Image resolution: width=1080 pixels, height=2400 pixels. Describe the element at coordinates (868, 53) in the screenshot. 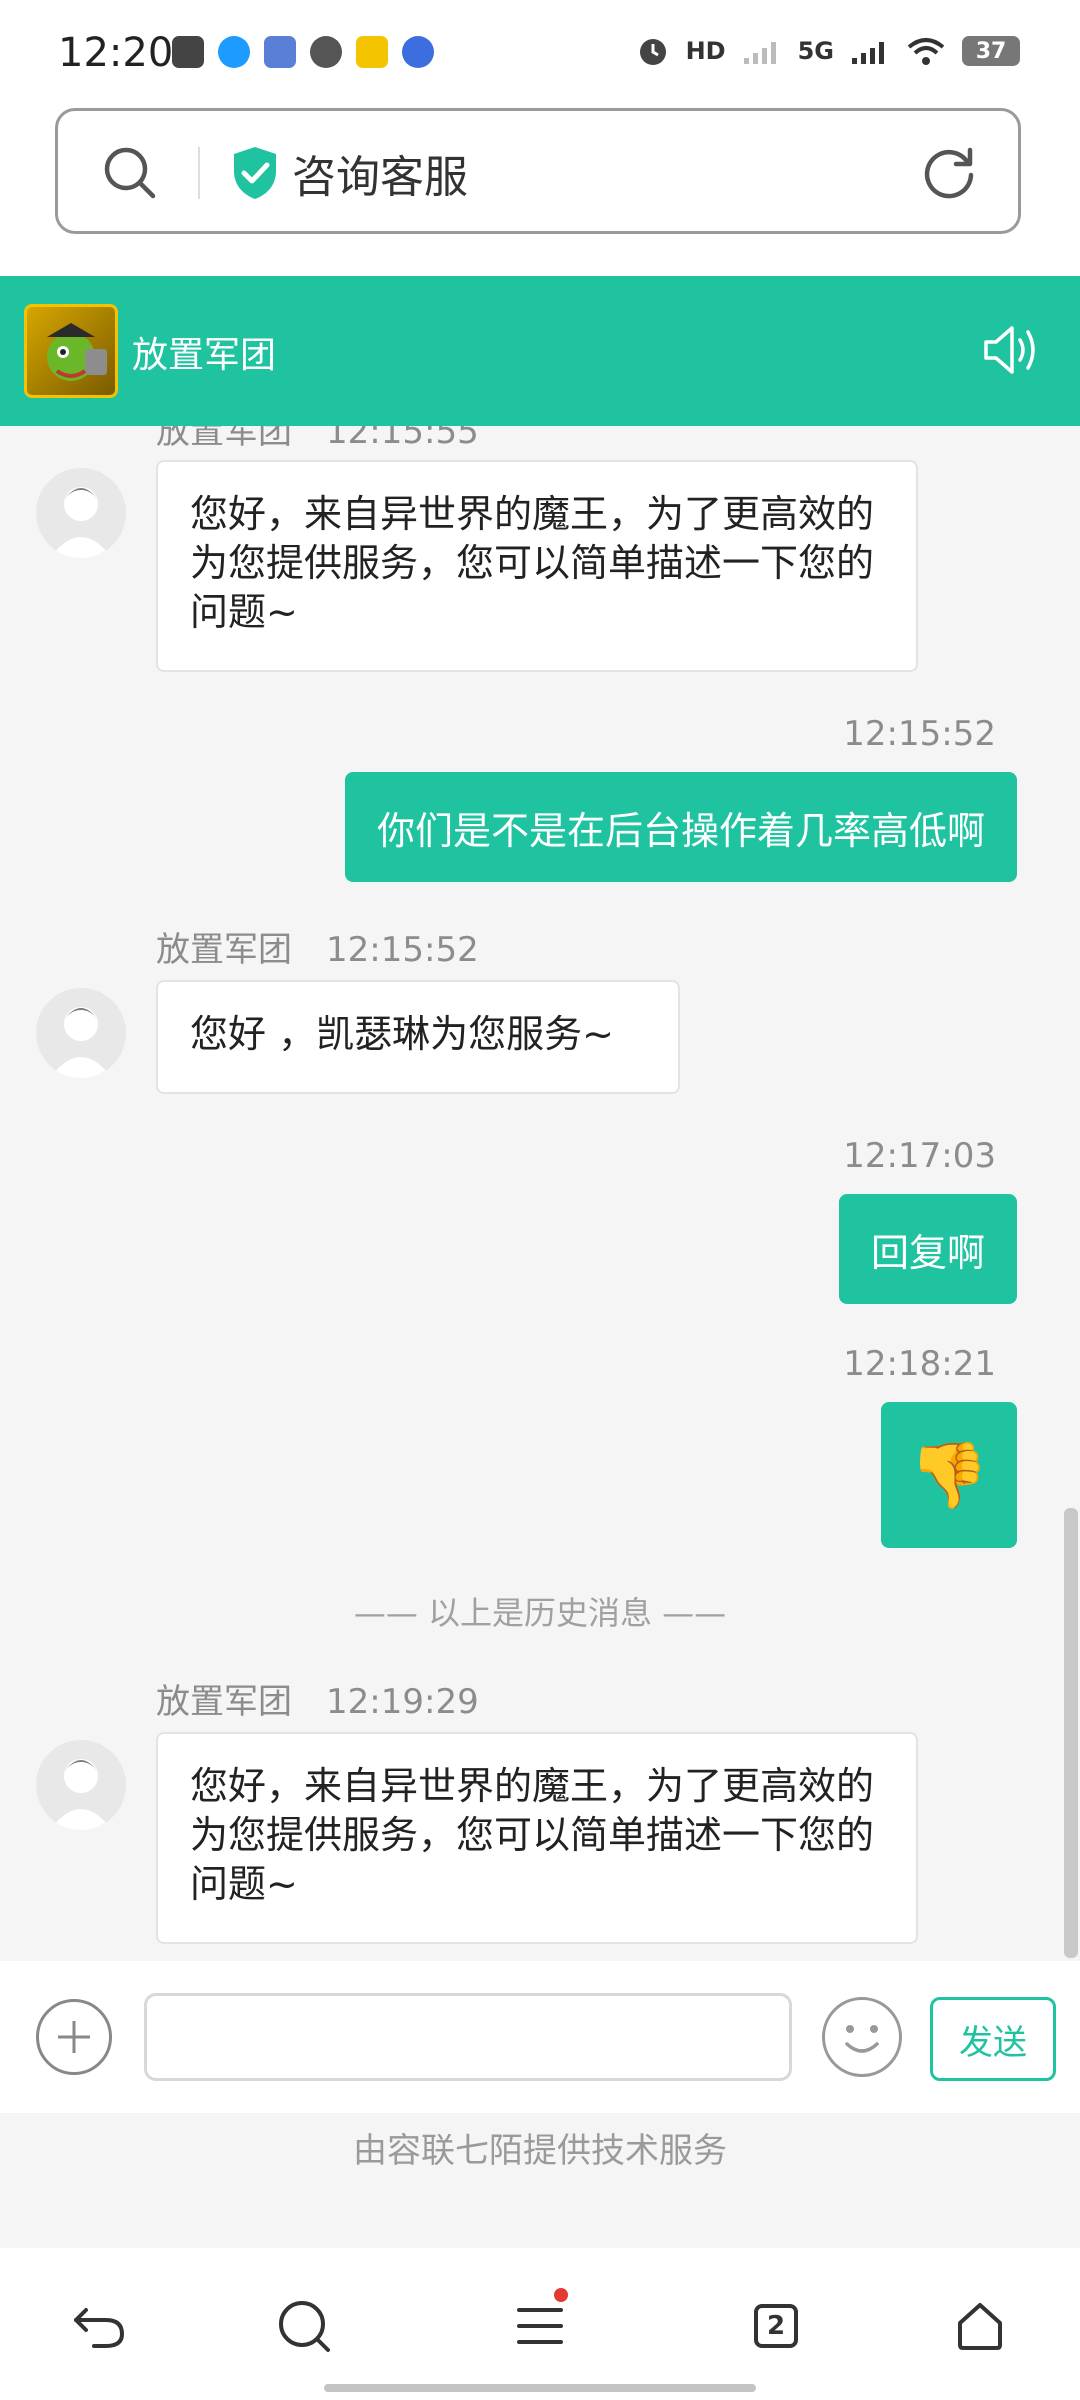

I see `signal-icon` at that location.